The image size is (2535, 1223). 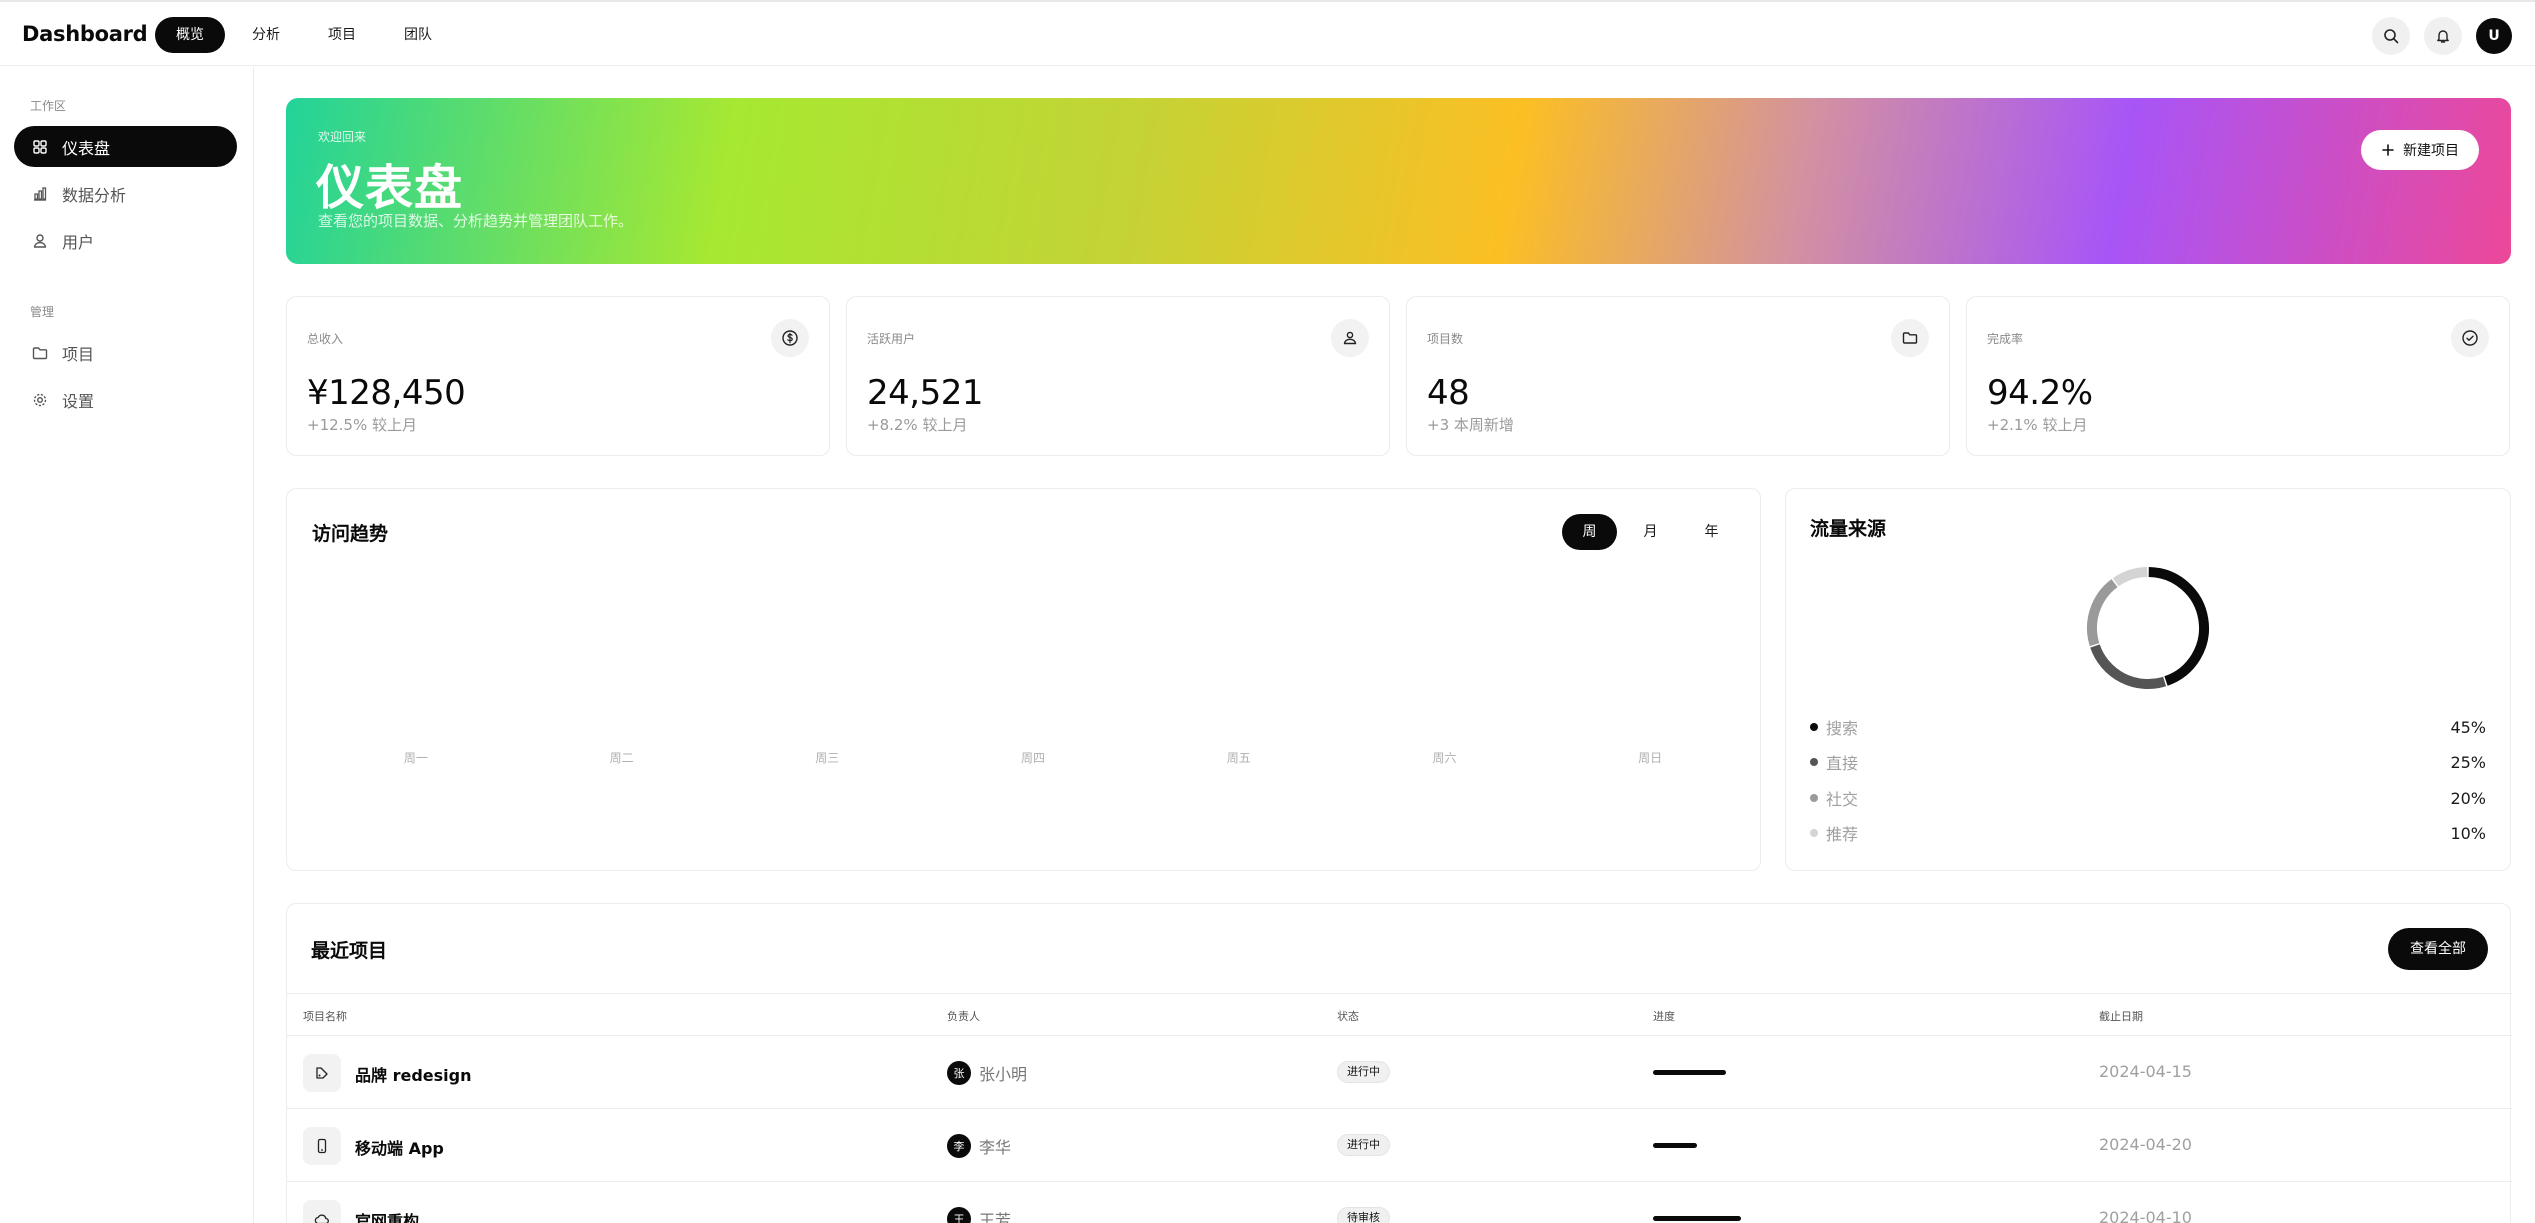 I want to click on top-nav: 概览 分析 项目 团队, so click(x=304, y=35).